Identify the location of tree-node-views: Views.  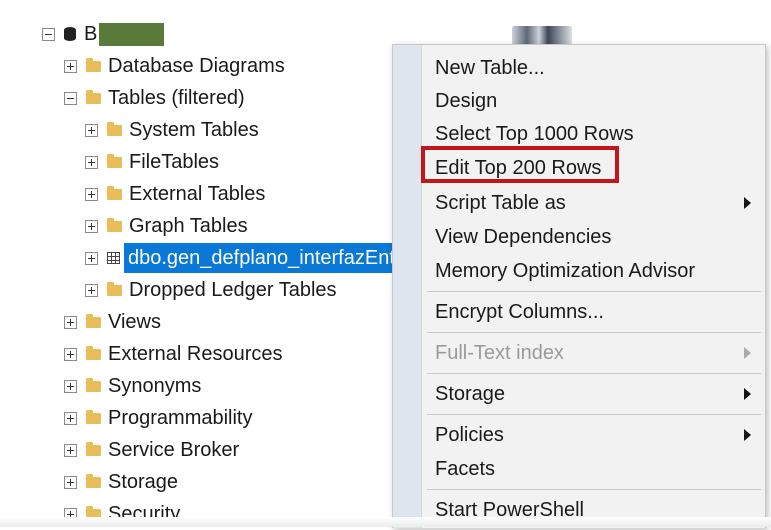
(112, 322).